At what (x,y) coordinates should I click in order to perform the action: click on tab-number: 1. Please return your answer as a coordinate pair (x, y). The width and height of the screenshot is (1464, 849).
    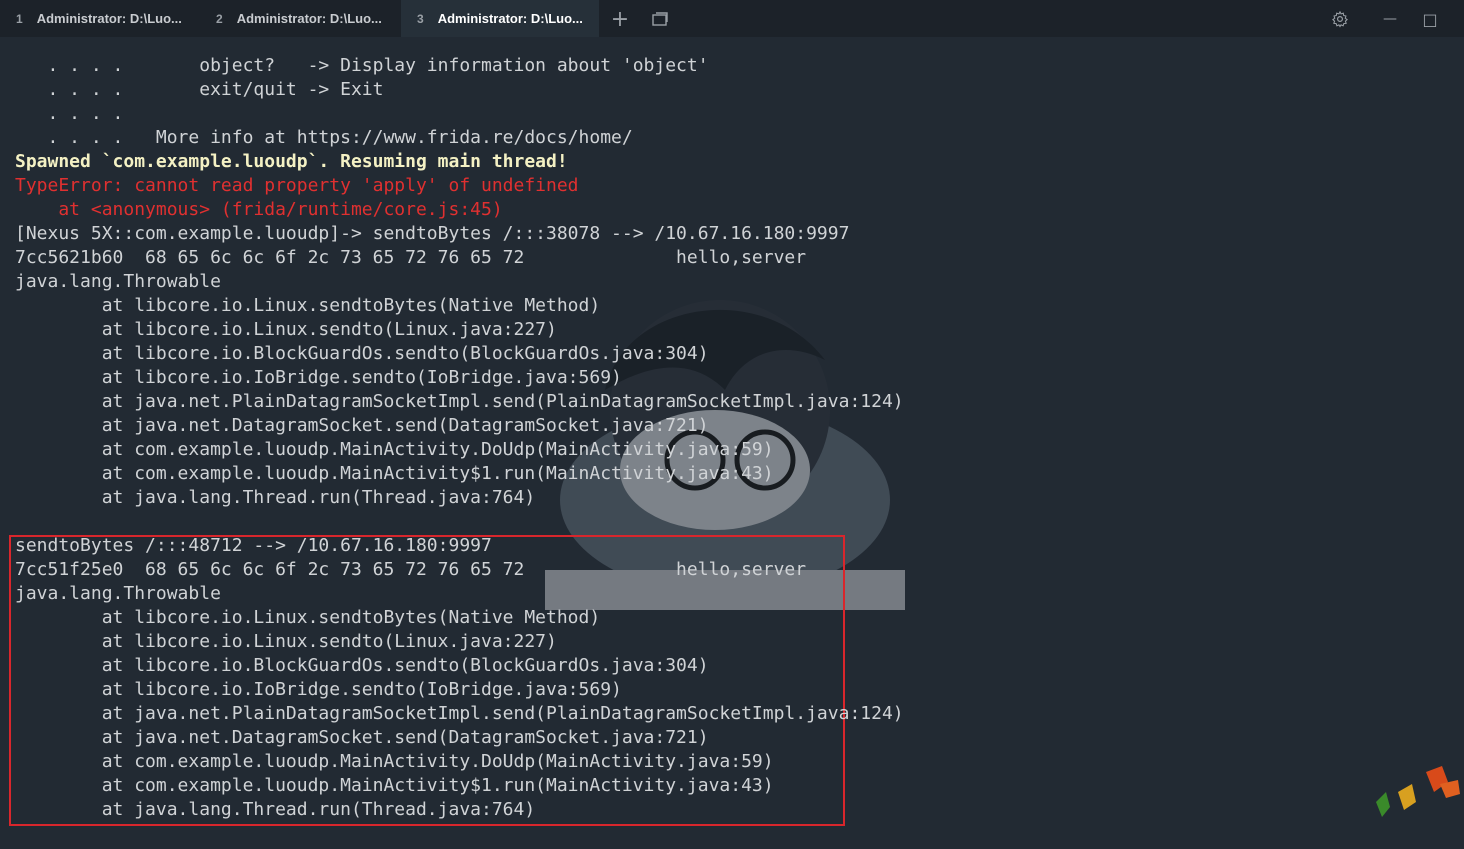
    Looking at the image, I should click on (19, 18).